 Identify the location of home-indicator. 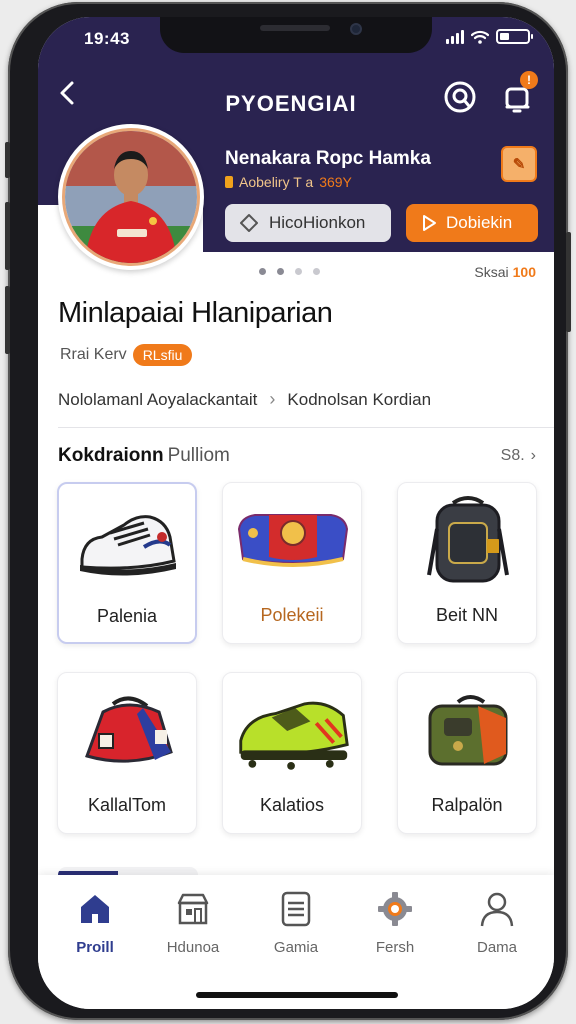
(297, 995).